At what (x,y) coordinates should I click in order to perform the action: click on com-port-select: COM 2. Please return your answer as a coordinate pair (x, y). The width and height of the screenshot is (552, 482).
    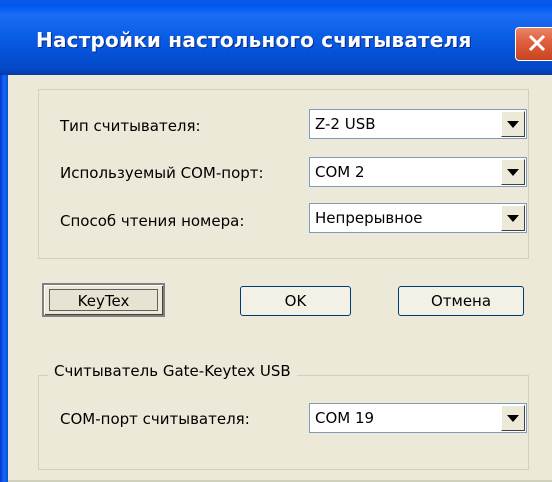
    Looking at the image, I should click on (418, 172).